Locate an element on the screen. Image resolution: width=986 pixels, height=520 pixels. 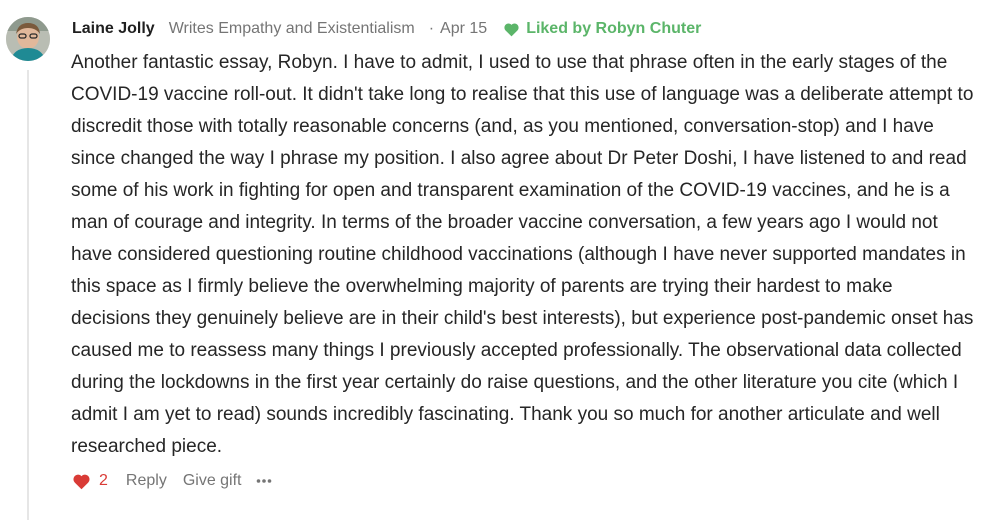
liked-by-author-badge: Liked by Robyn Chuter is located at coordinates (602, 29).